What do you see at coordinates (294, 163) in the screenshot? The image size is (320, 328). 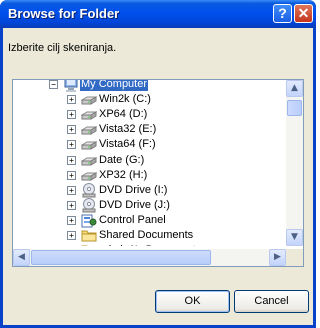 I see `vertical-scrollbar: ▲ ▼` at bounding box center [294, 163].